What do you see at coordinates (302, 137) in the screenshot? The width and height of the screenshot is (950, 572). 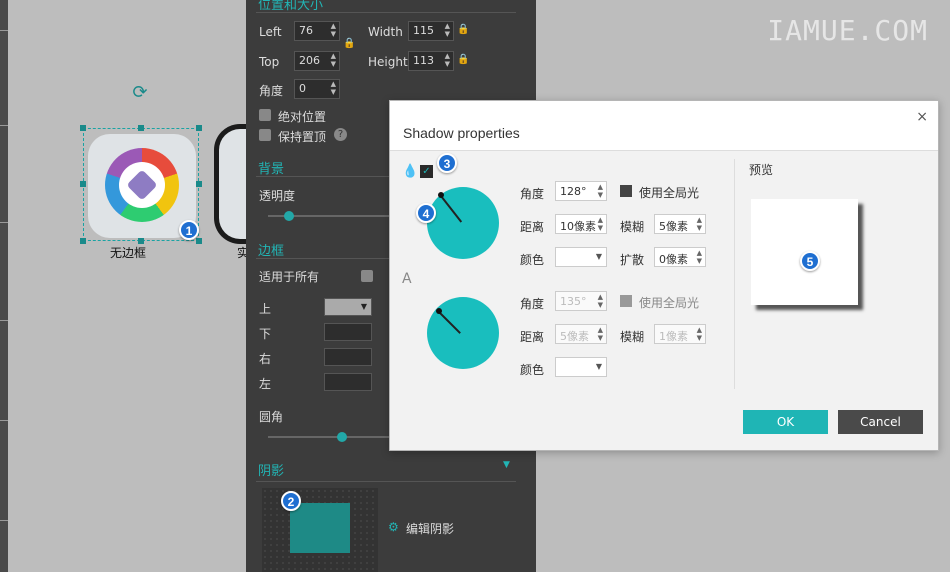 I see `keep-top-label: 保持置顶` at bounding box center [302, 137].